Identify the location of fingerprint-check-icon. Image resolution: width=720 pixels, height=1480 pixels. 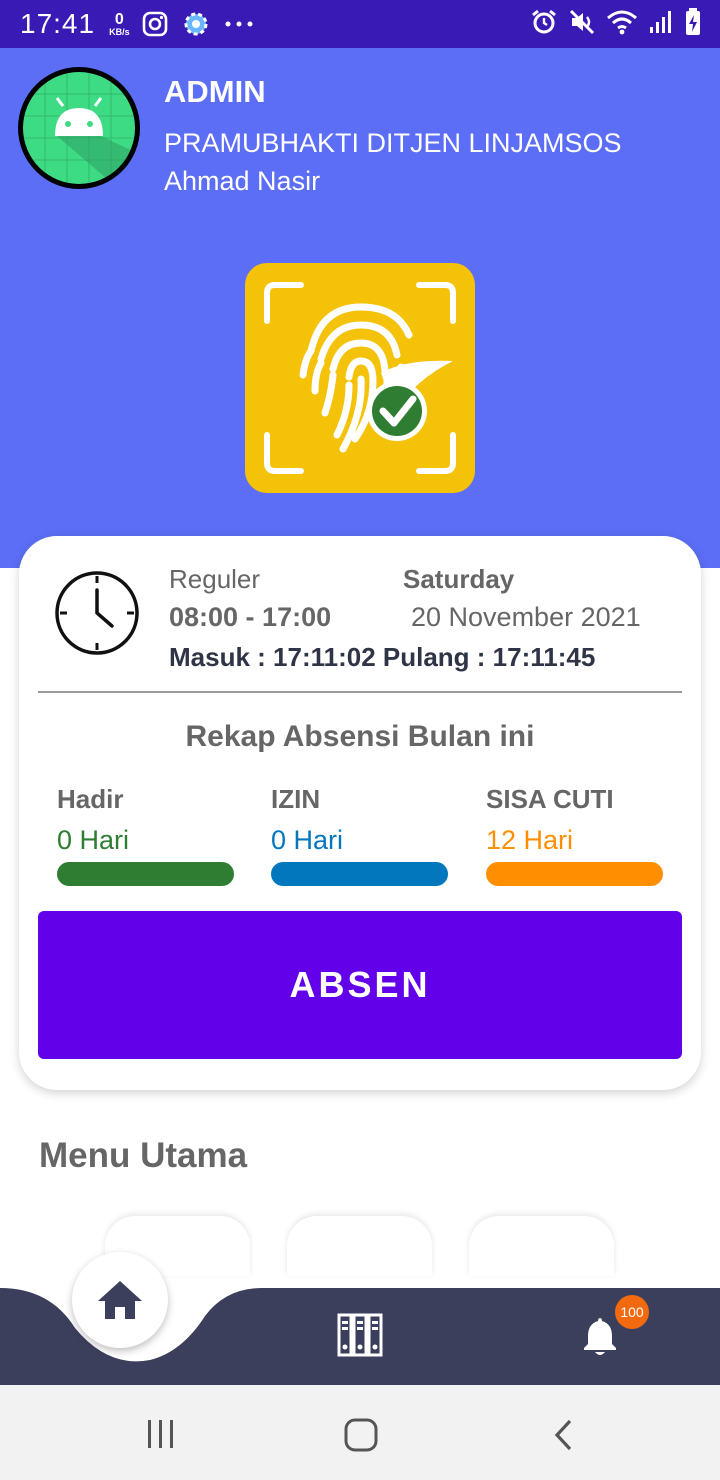
(360, 378).